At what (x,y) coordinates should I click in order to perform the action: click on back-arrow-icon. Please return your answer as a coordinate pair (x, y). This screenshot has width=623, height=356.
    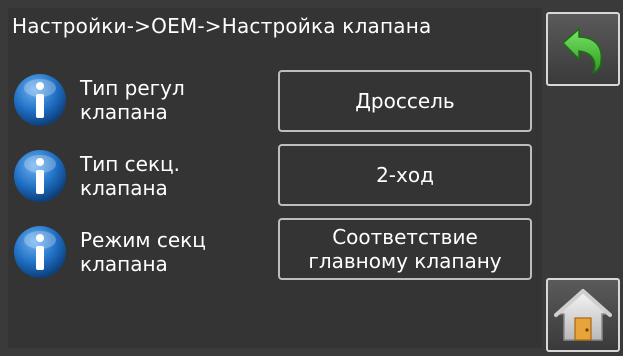
    Looking at the image, I should click on (582, 51).